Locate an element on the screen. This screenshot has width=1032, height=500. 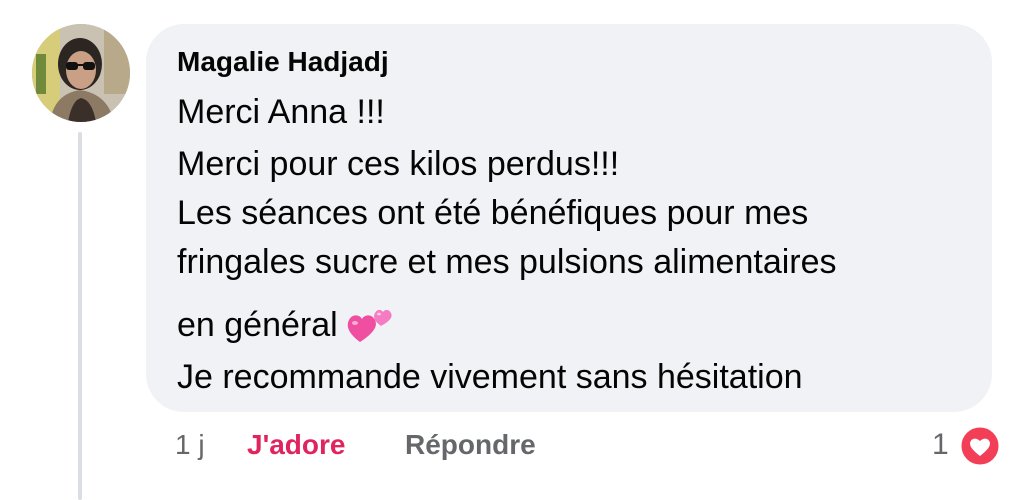
comment-text-line: Je recommande vivement sans hésitation is located at coordinates (490, 377).